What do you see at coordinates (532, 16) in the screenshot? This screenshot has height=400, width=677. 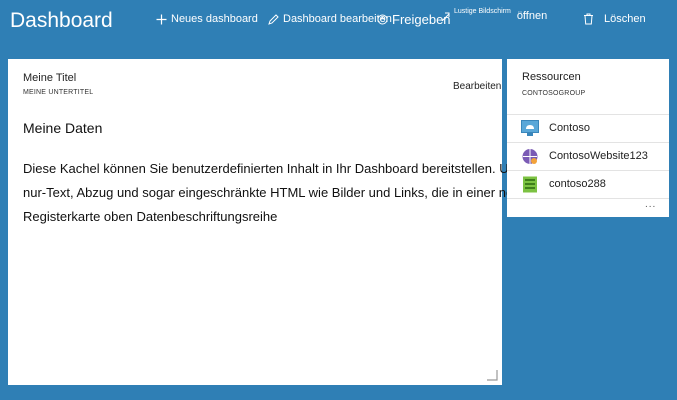 I see `open-label: öffnen` at bounding box center [532, 16].